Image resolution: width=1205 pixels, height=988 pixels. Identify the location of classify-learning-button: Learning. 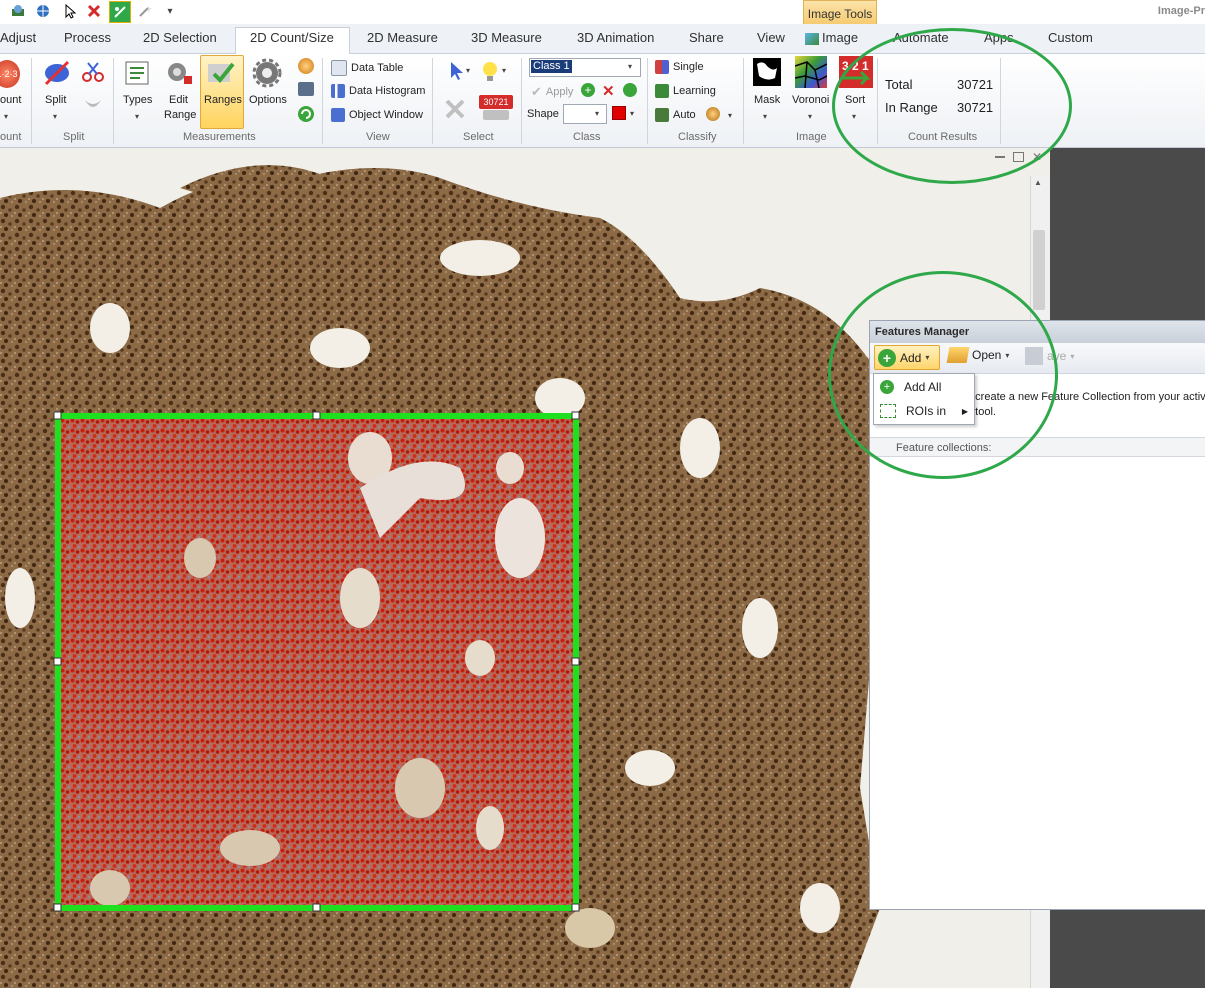
(685, 91).